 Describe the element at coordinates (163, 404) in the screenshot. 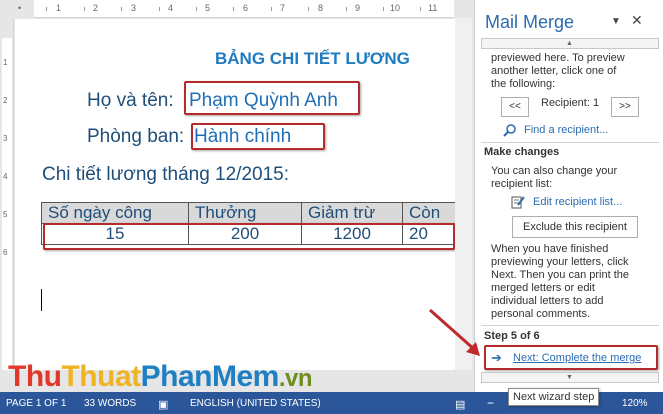

I see `proofing-icon: ▣` at that location.